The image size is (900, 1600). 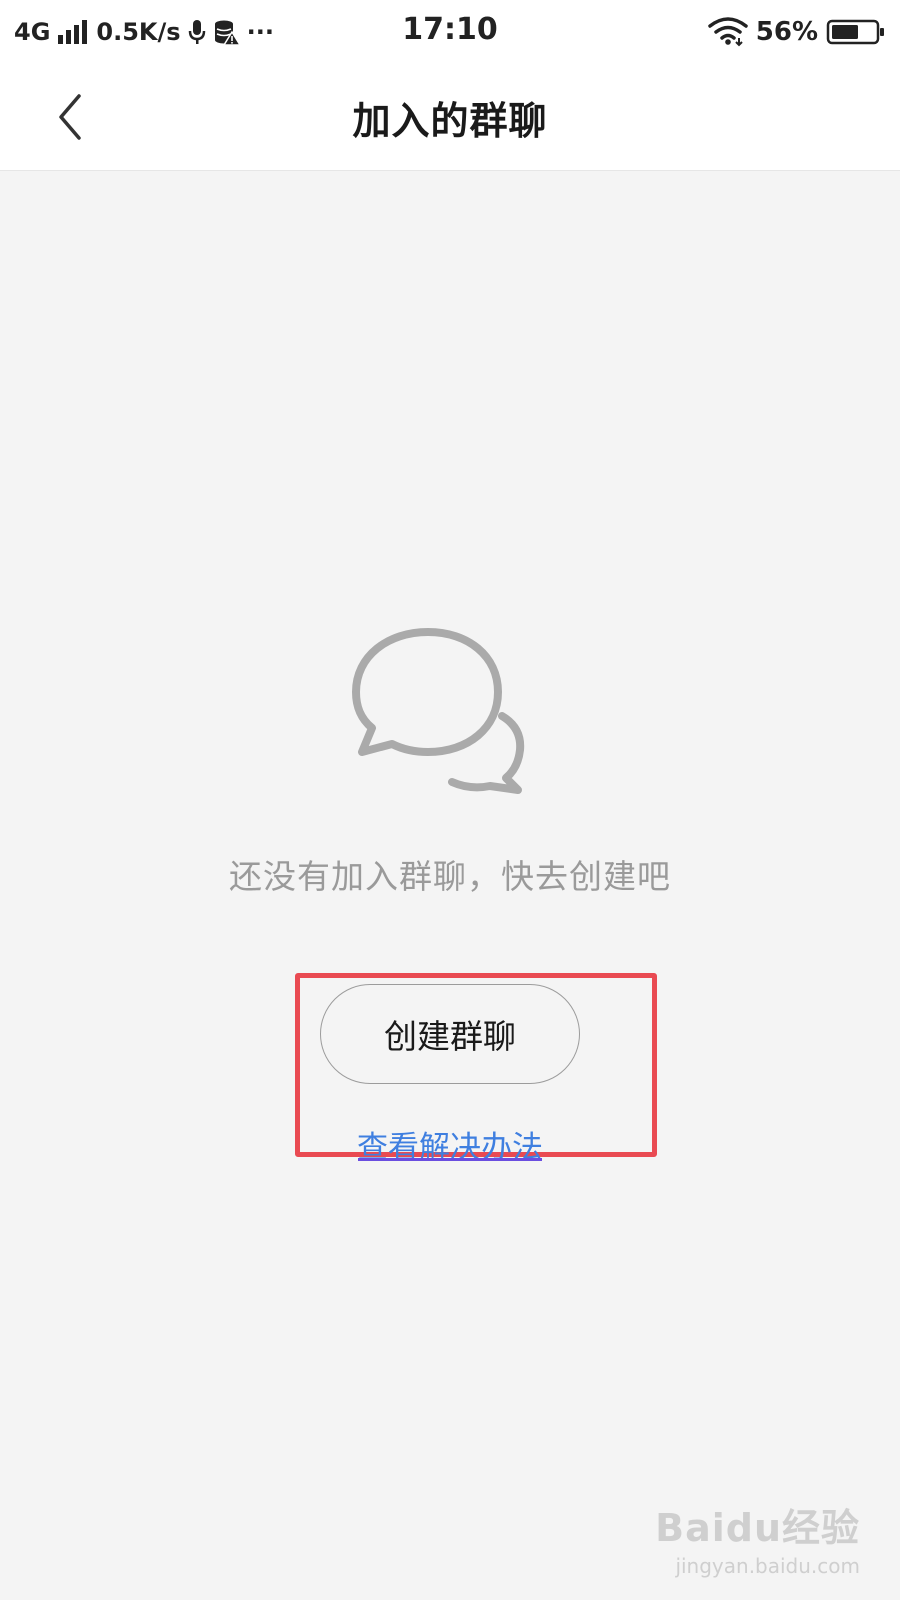 I want to click on create-group-chat-button: 创建群聊, so click(x=450, y=1034).